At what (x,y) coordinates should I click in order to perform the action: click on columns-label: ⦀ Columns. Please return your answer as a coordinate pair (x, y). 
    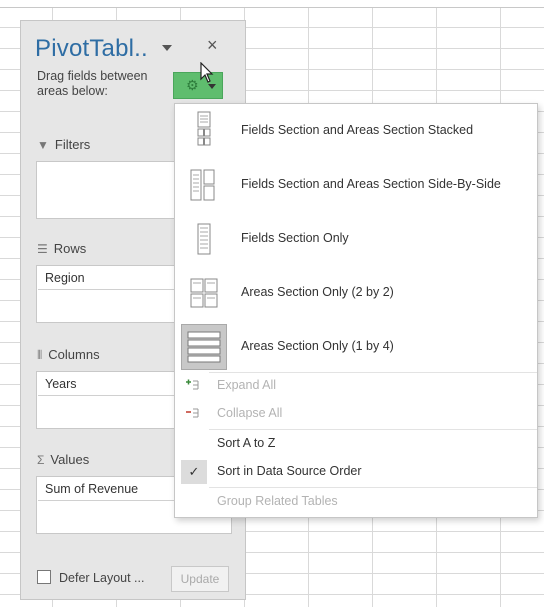
    Looking at the image, I should click on (68, 354).